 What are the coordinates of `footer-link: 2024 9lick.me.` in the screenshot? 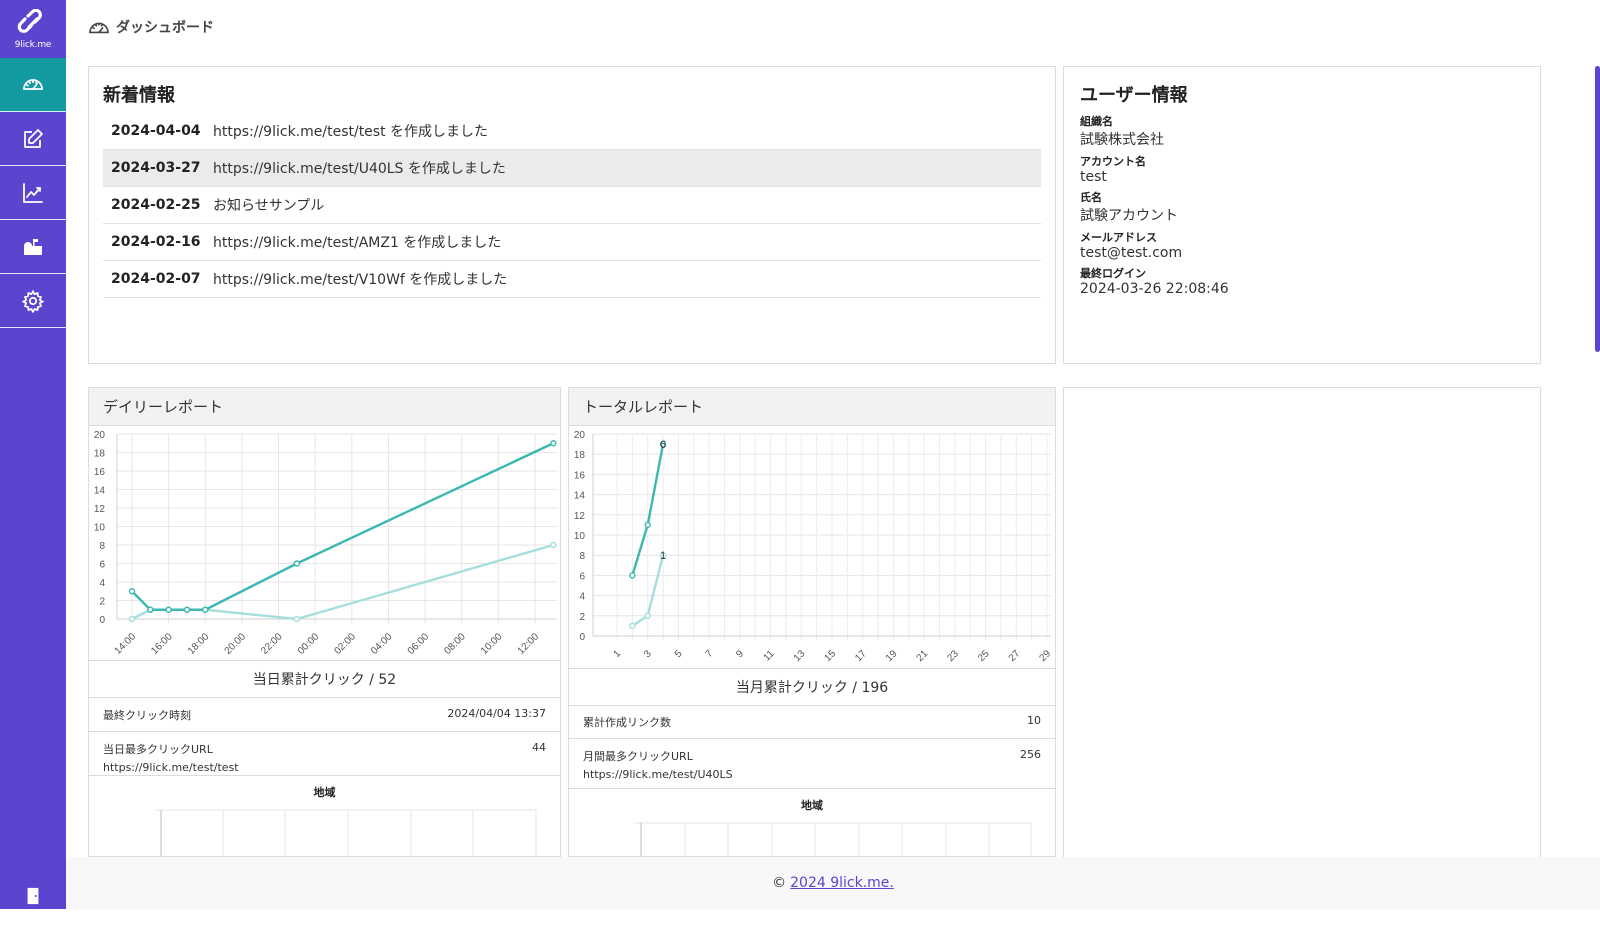 It's located at (842, 883).